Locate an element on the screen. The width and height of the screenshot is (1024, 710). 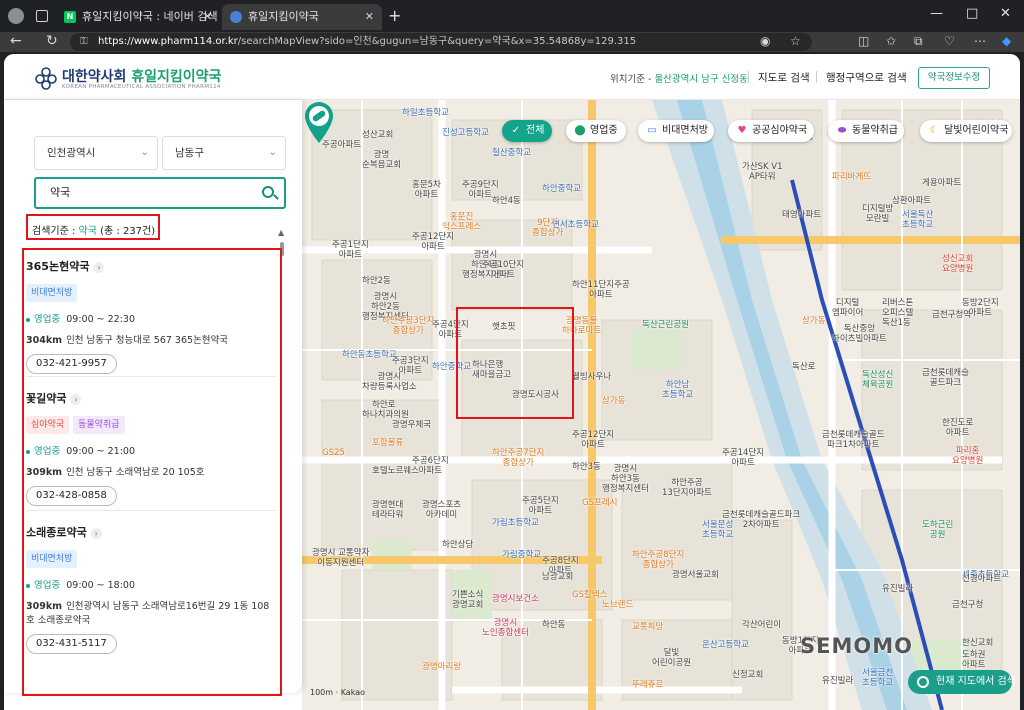
collections-icon: ⧉ is located at coordinates (918, 41).